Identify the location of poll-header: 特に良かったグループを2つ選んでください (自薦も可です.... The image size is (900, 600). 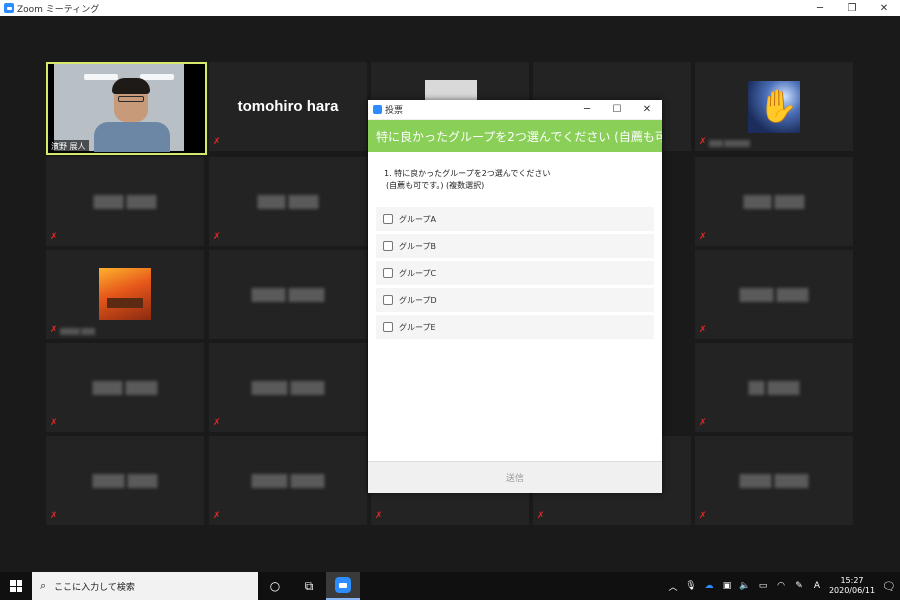
(515, 136).